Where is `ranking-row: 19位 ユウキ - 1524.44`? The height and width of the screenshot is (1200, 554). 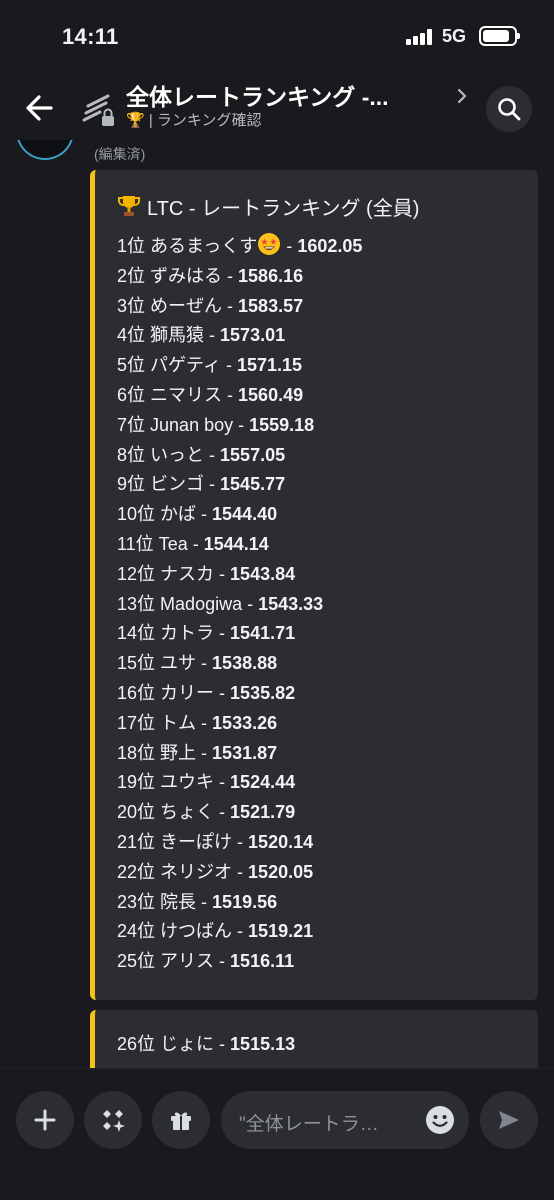 ranking-row: 19位 ユウキ - 1524.44 is located at coordinates (239, 783).